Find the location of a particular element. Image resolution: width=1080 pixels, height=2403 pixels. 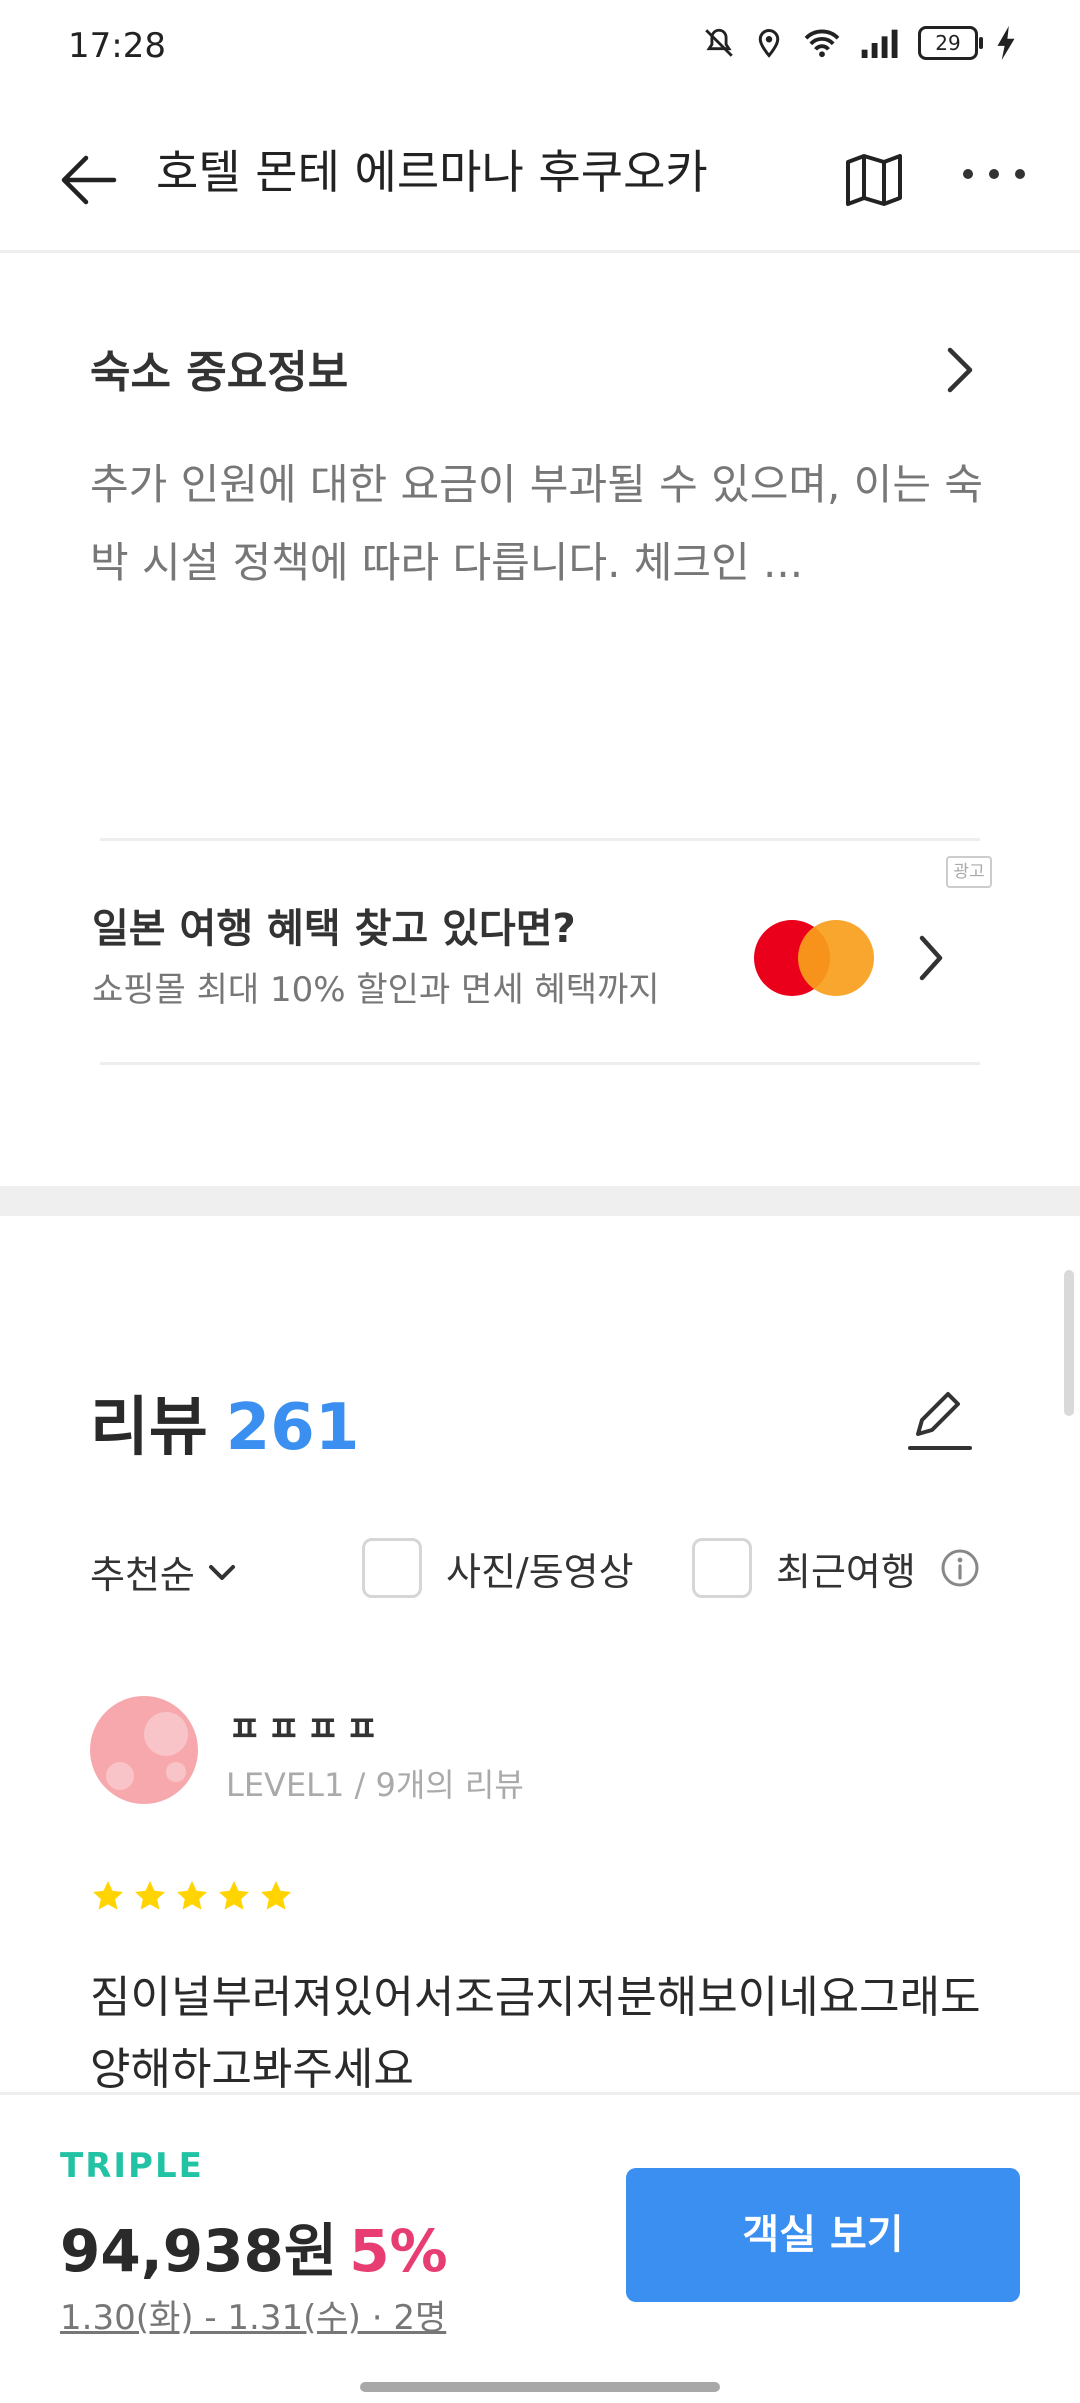

write-review-button is located at coordinates (940, 1420).